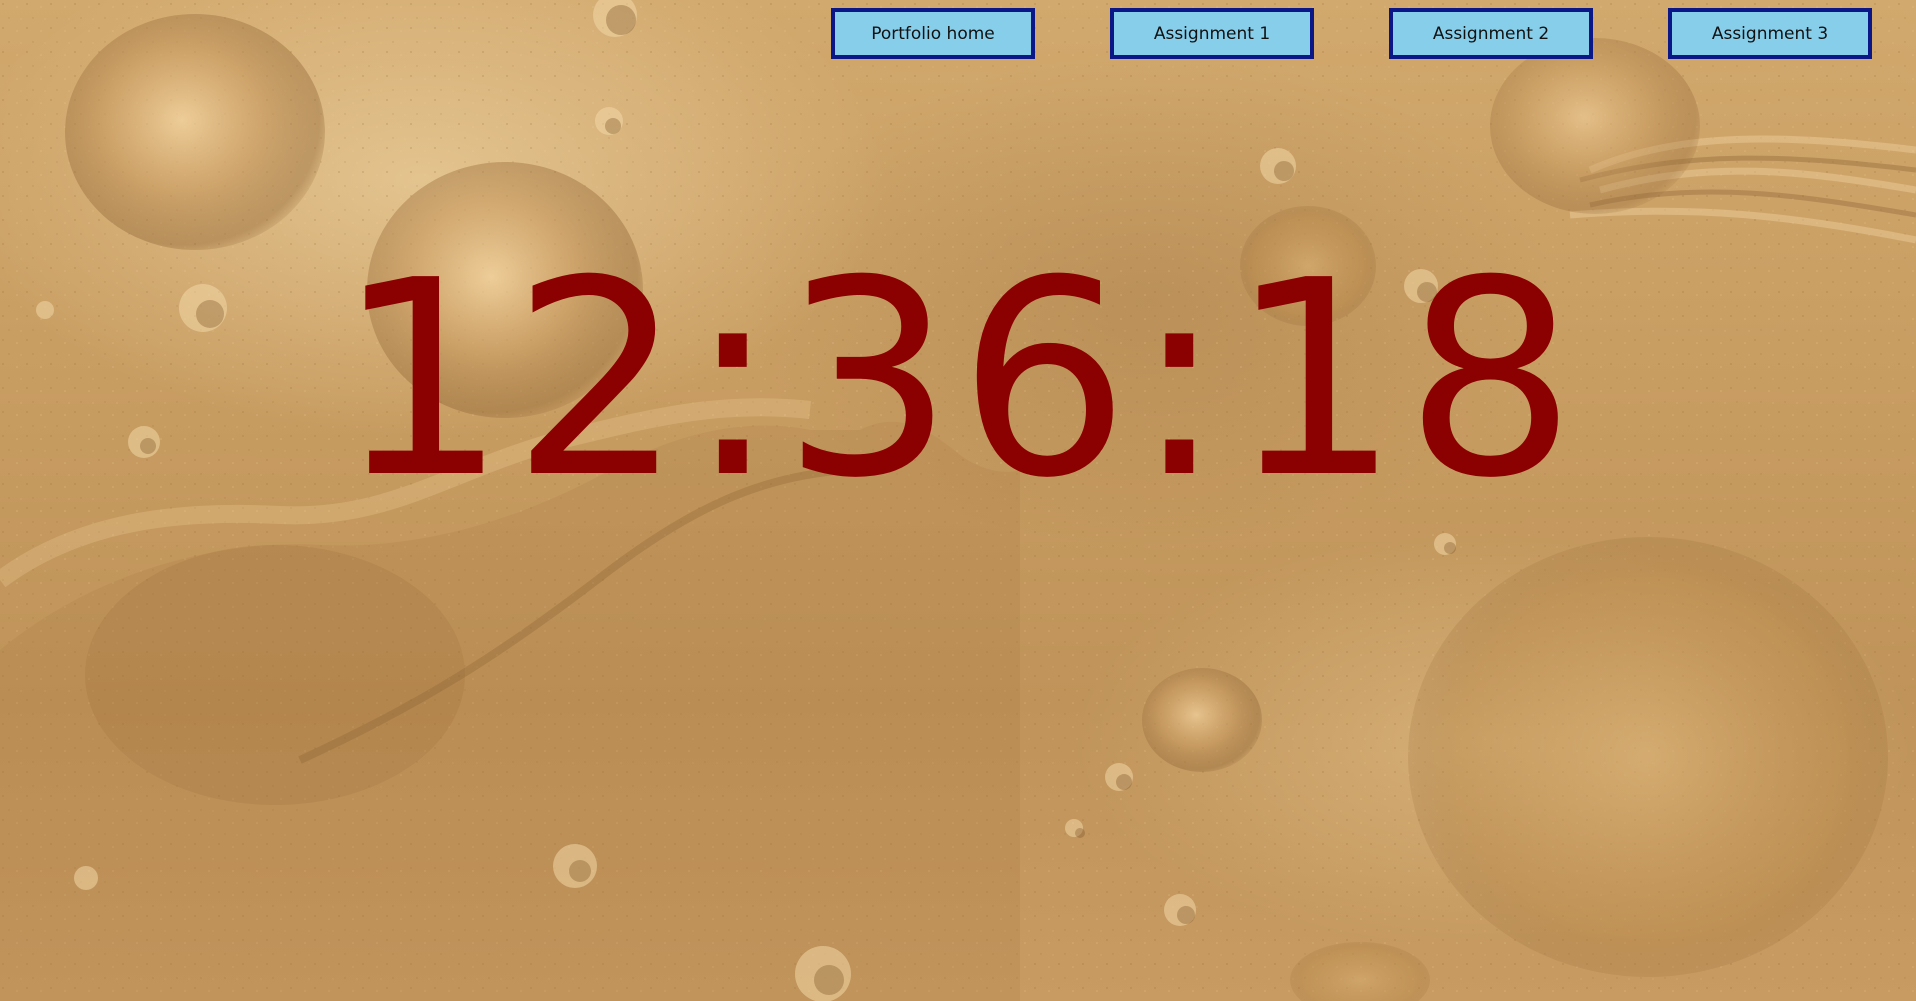 The image size is (1916, 1001). I want to click on portfolio-home-button: Portfolio home, so click(933, 33).